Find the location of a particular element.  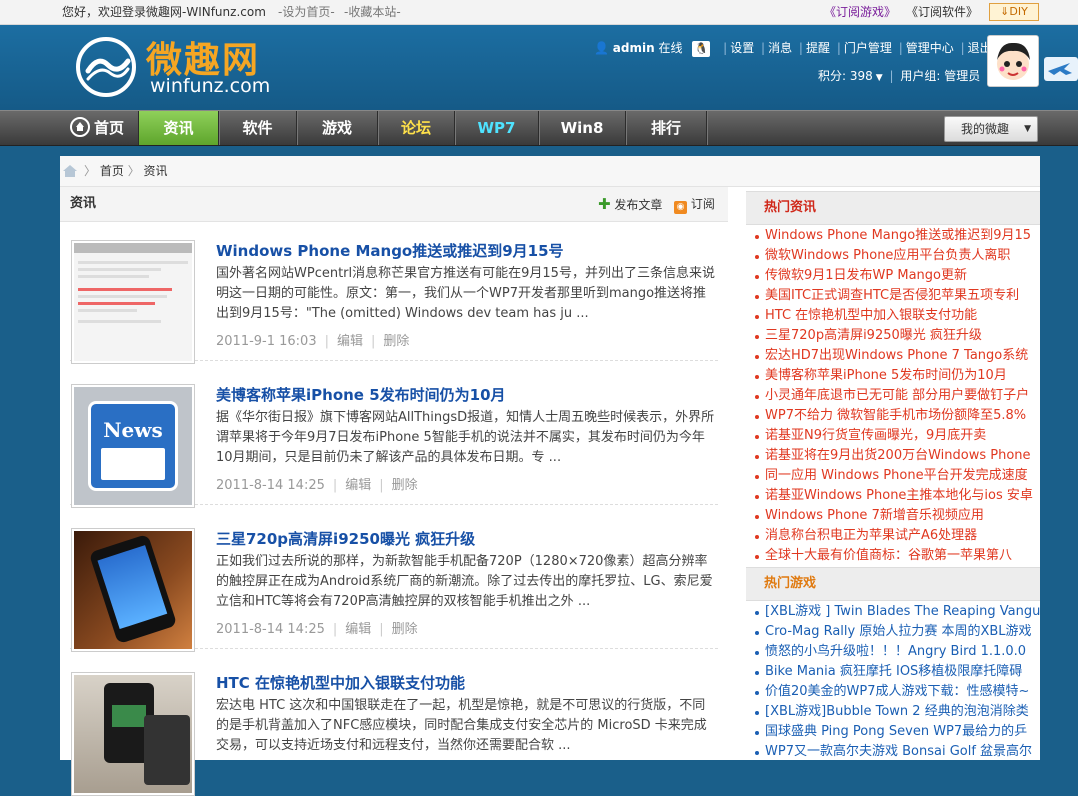

user-icon: 👤 is located at coordinates (601, 48).